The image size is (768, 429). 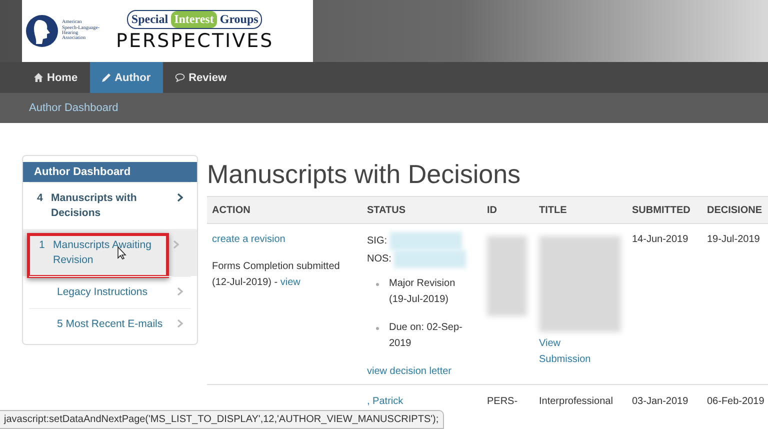 What do you see at coordinates (195, 41) in the screenshot?
I see `journal-title: PERSPECTIVES` at bounding box center [195, 41].